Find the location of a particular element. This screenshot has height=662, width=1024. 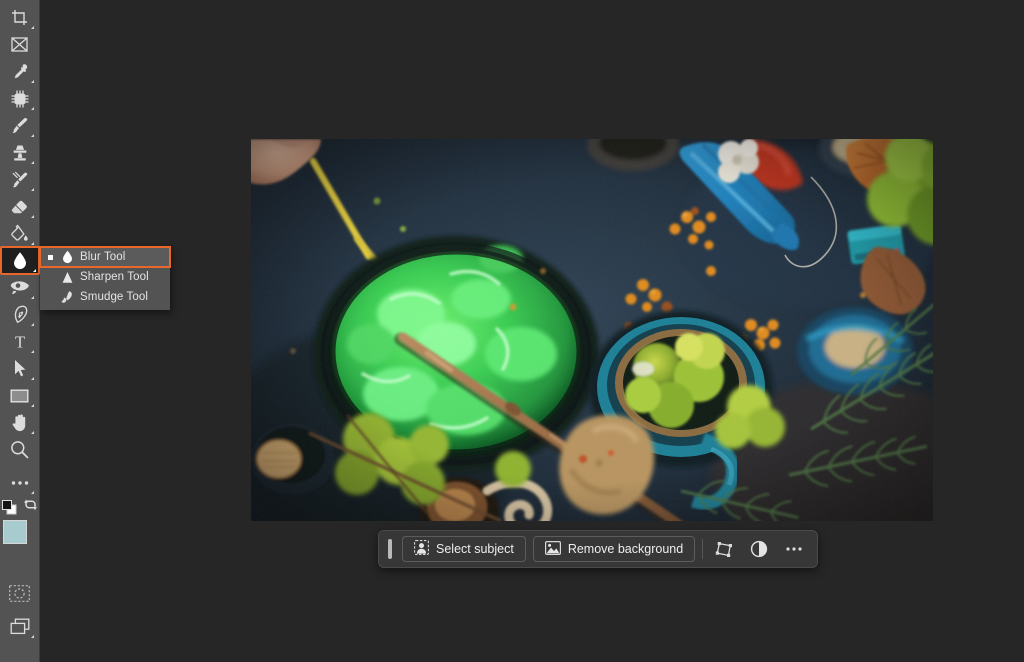

tool-edit-toolbar is located at coordinates (20, 482).